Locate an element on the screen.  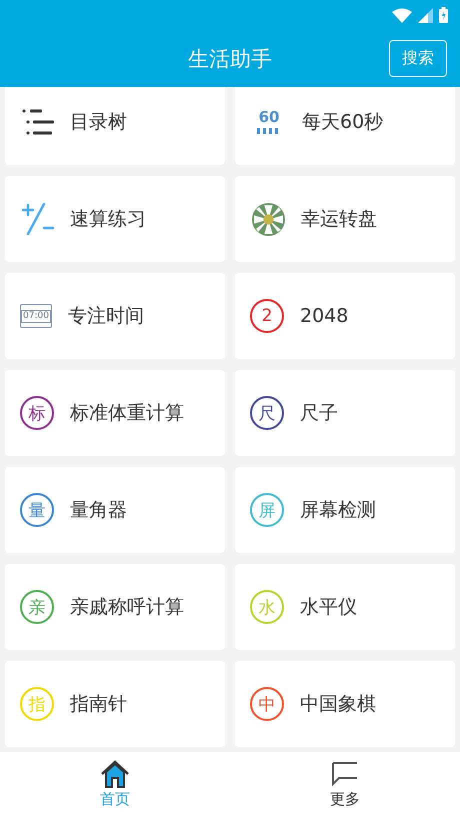
tool-card: 标 标准体重计算 is located at coordinates (115, 413).